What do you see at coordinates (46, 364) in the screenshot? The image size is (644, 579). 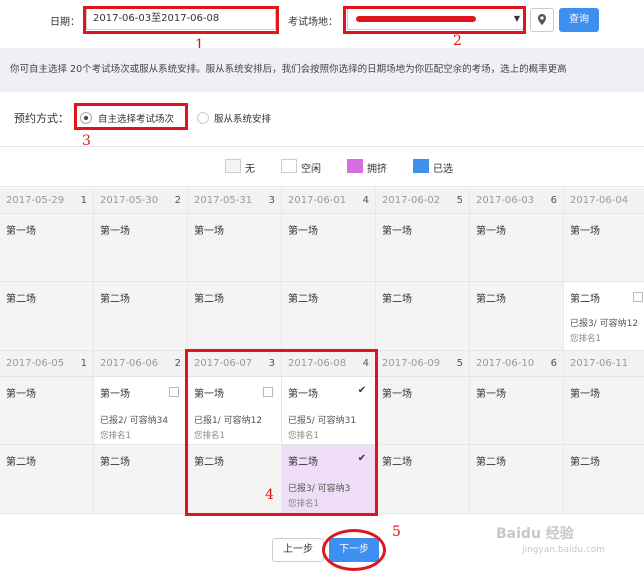 I see `day-header: 2017-06-05 1` at bounding box center [46, 364].